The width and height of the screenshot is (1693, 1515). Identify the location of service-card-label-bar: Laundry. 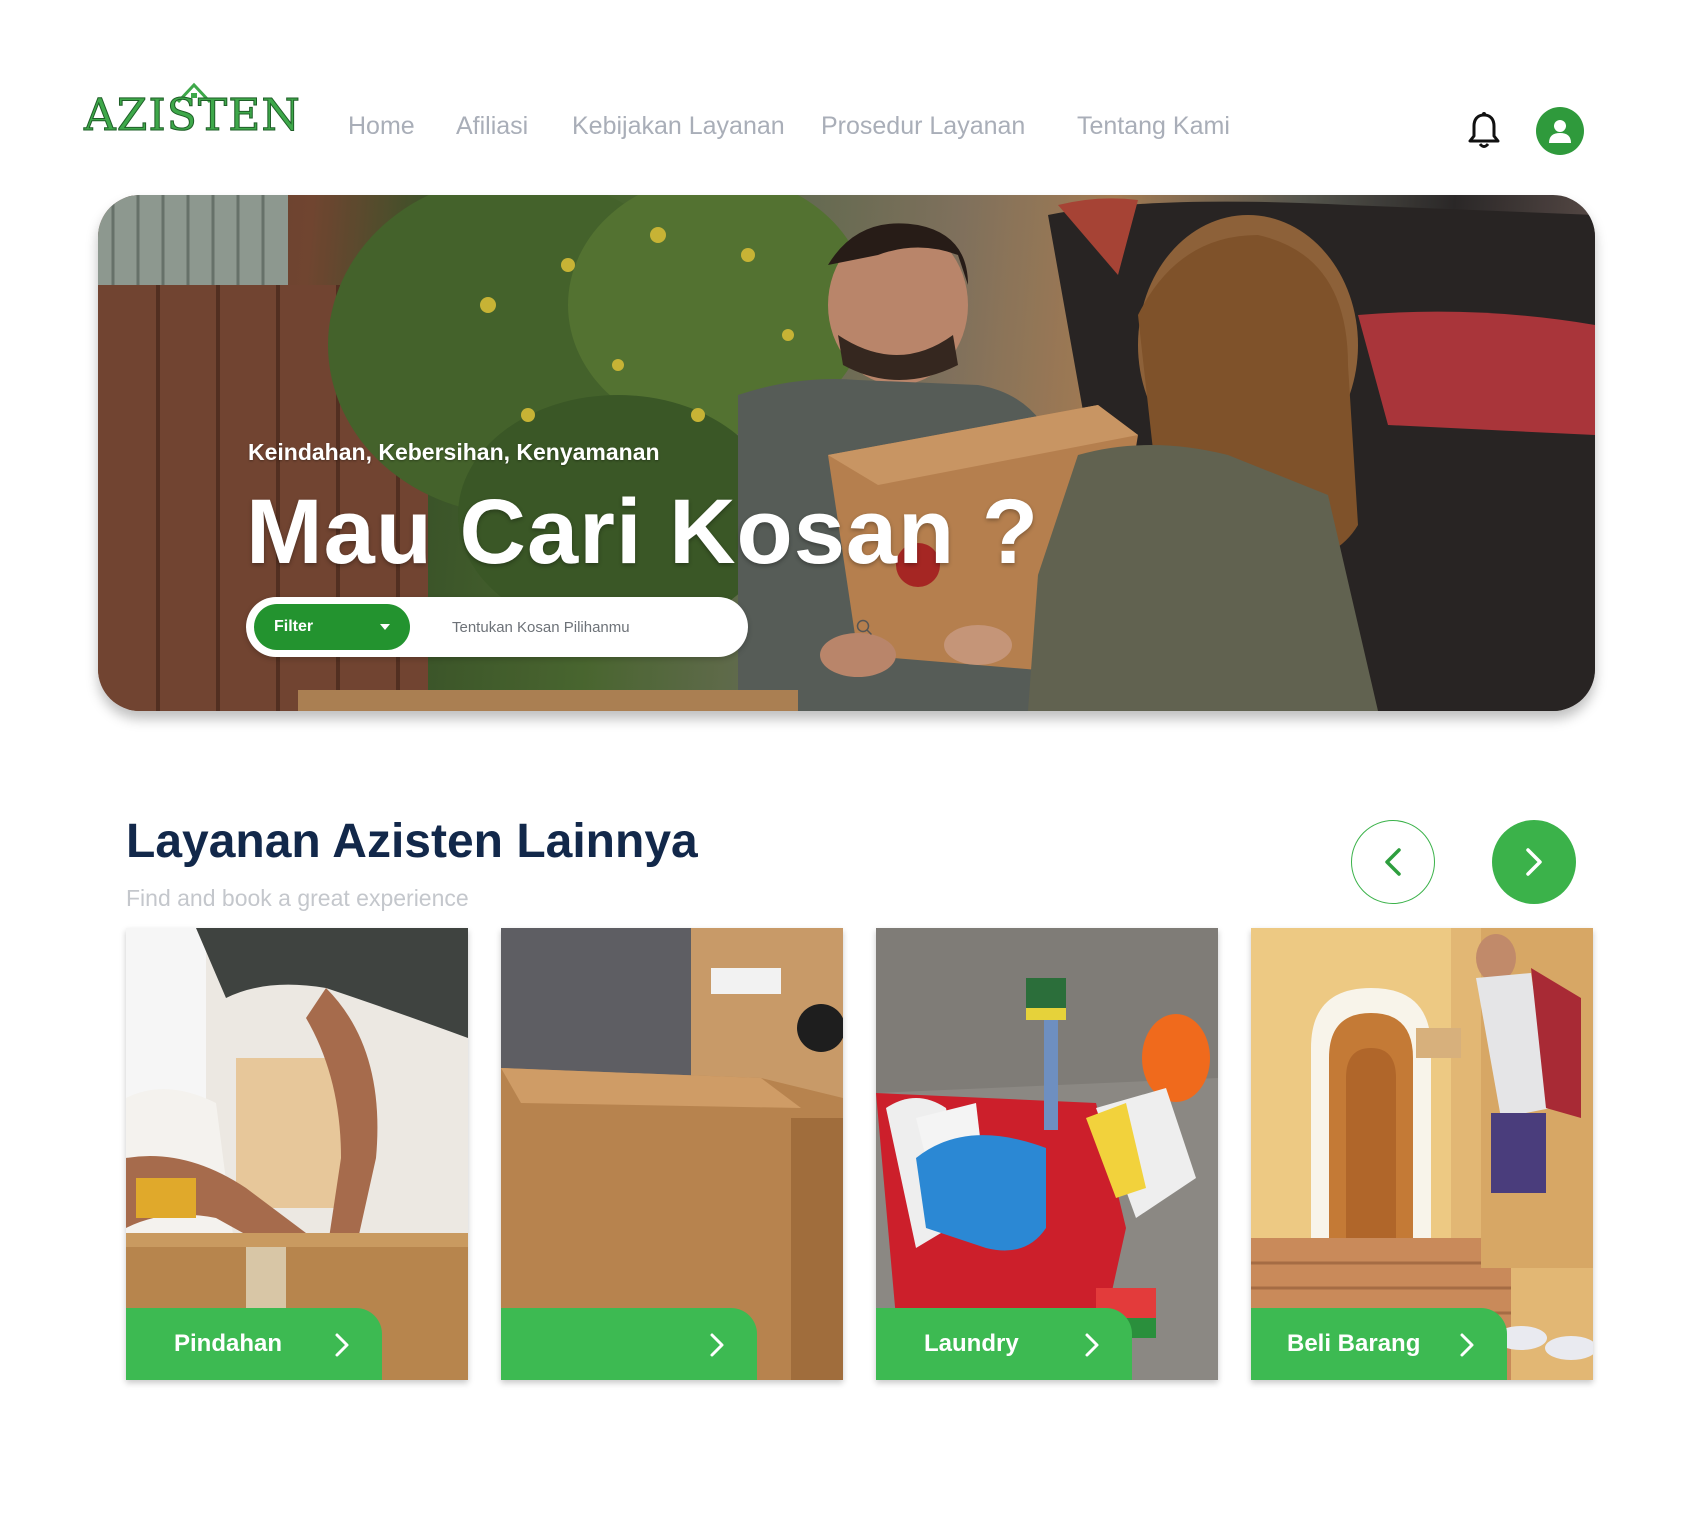
(1004, 1344).